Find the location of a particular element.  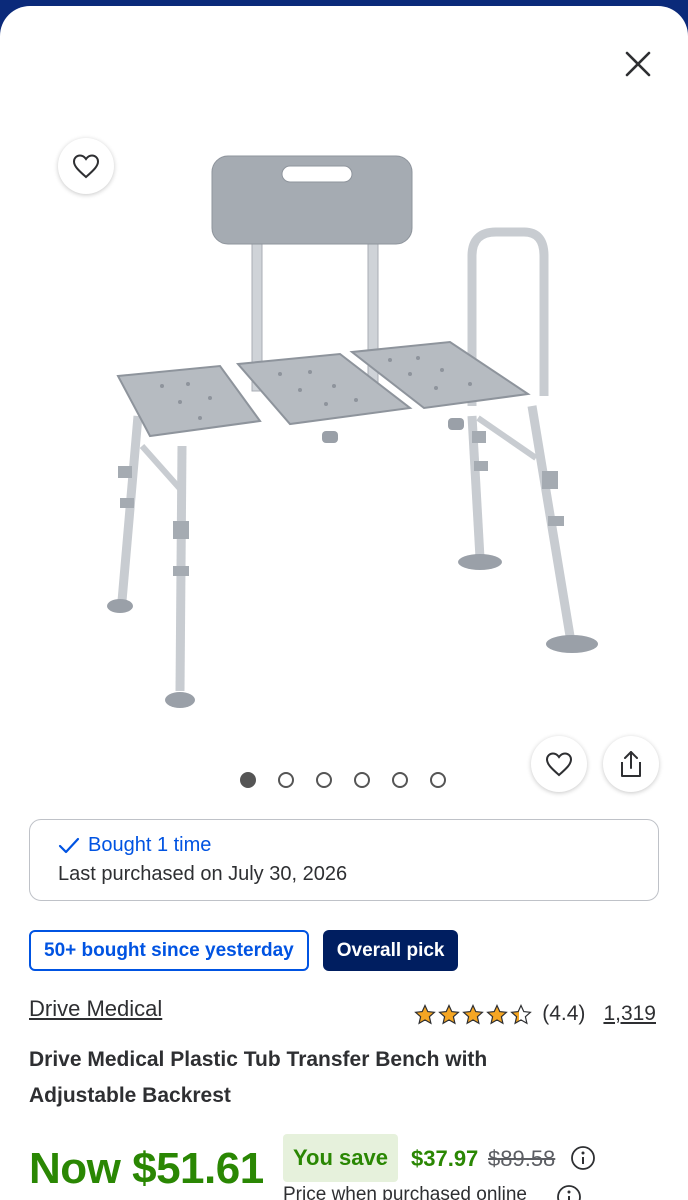

close-icon is located at coordinates (638, 64).